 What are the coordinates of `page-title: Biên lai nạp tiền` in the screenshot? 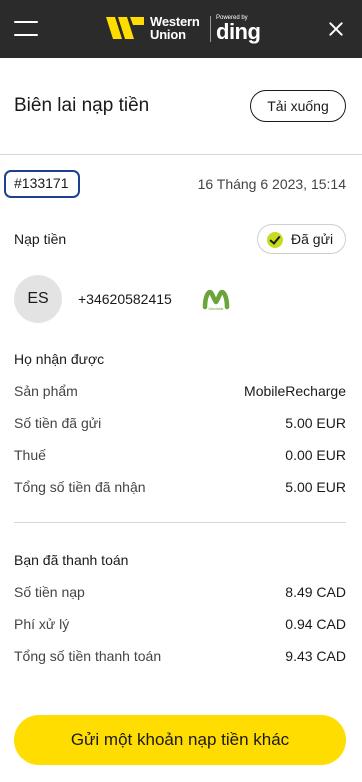 It's located at (82, 105).